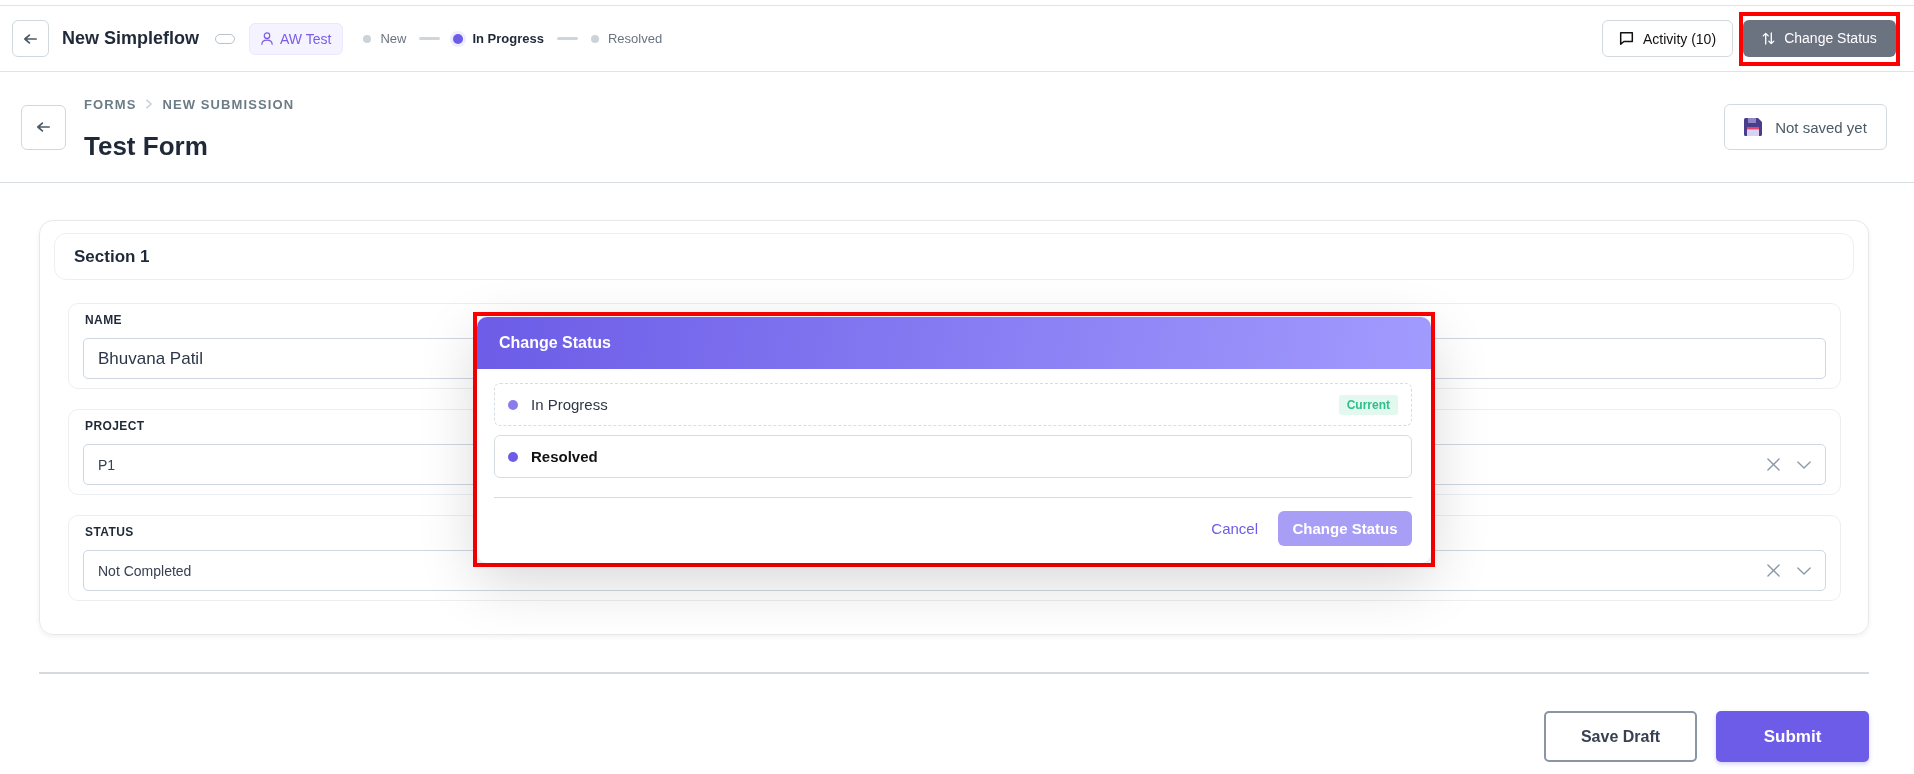  I want to click on change-status-button: Change Status, so click(1819, 38).